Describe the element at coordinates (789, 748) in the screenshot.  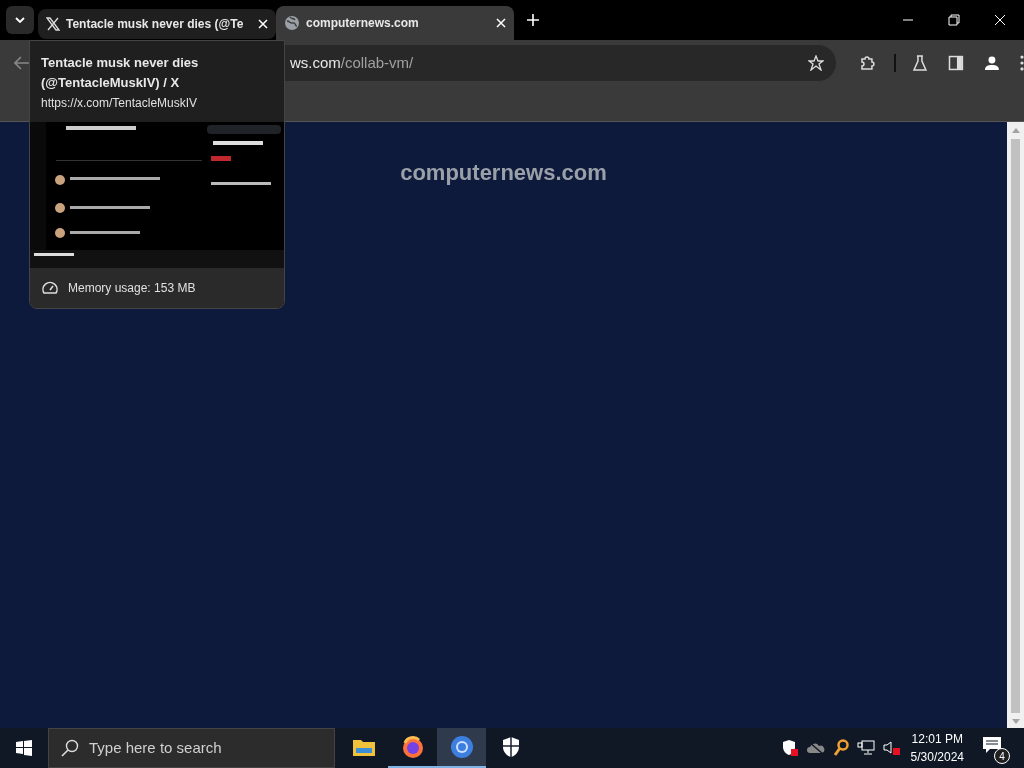
I see `security-warning-icon` at that location.